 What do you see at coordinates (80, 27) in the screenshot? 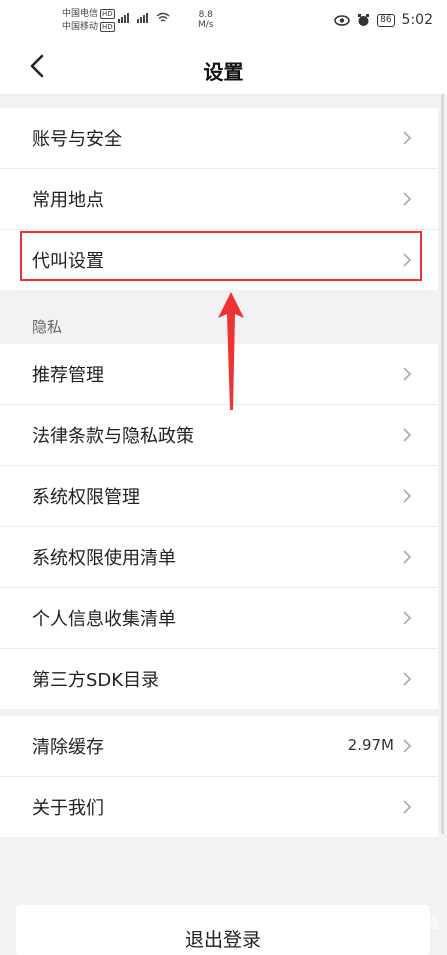
I see `carrier-2: 中国移动` at bounding box center [80, 27].